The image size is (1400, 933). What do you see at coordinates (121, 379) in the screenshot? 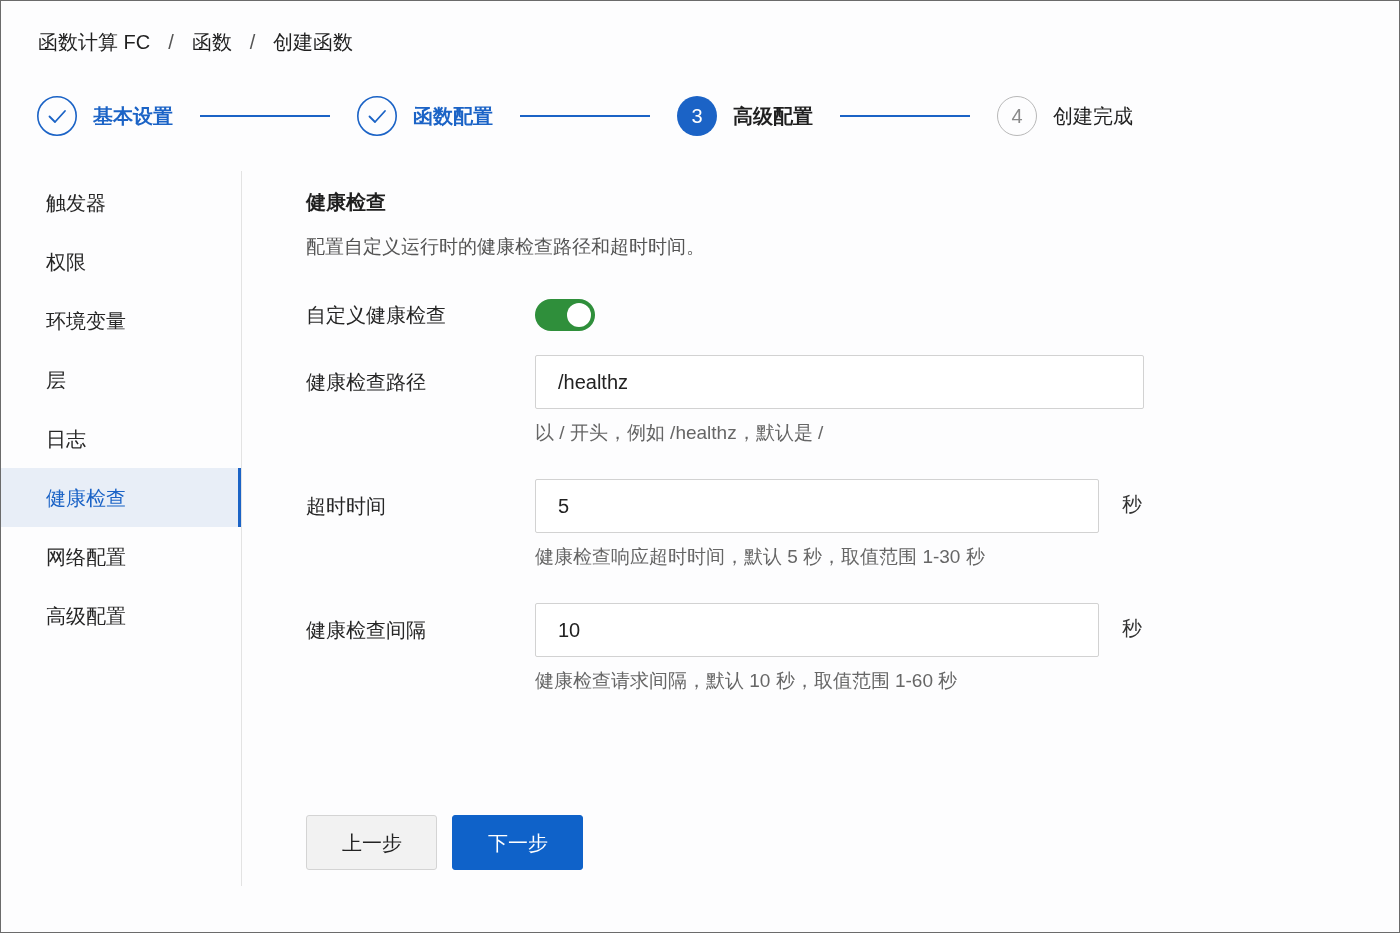
I see `sidebar-item: 层` at bounding box center [121, 379].